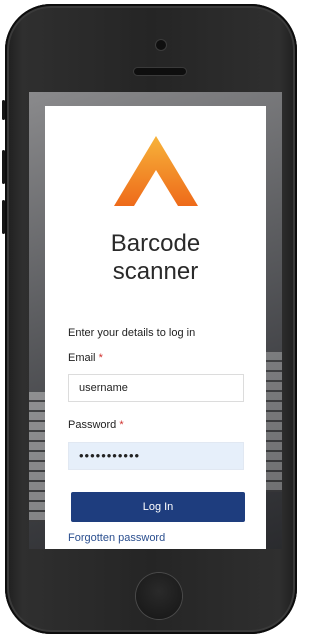  Describe the element at coordinates (132, 333) in the screenshot. I see `login-intro-text: Enter your details to log in` at that location.